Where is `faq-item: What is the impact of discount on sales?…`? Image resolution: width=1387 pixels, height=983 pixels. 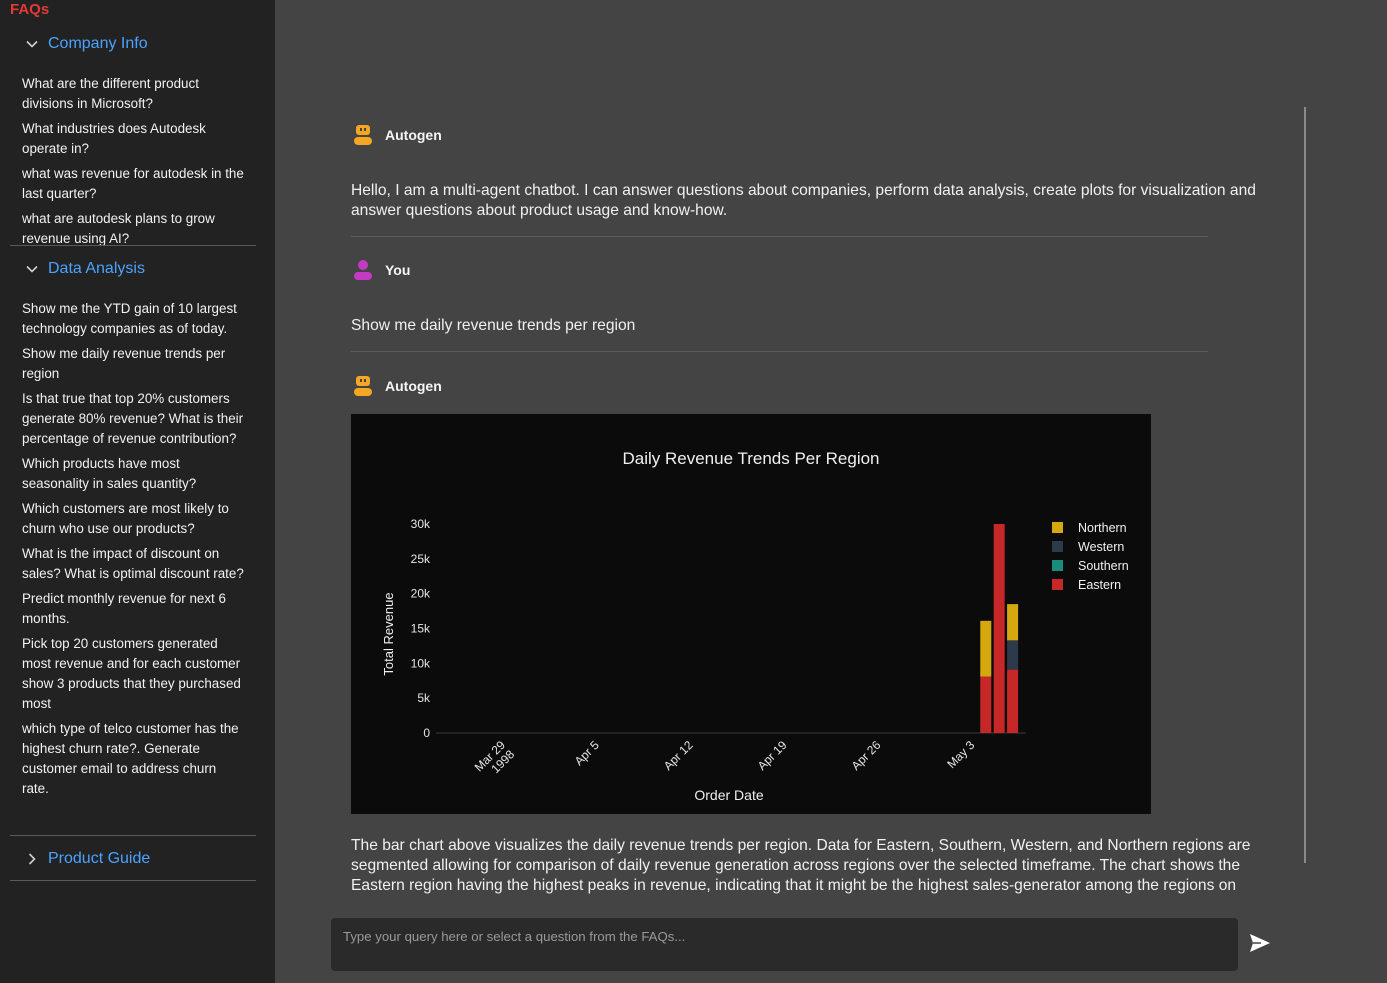
faq-item: What is the impact of discount on sales?… is located at coordinates (133, 564).